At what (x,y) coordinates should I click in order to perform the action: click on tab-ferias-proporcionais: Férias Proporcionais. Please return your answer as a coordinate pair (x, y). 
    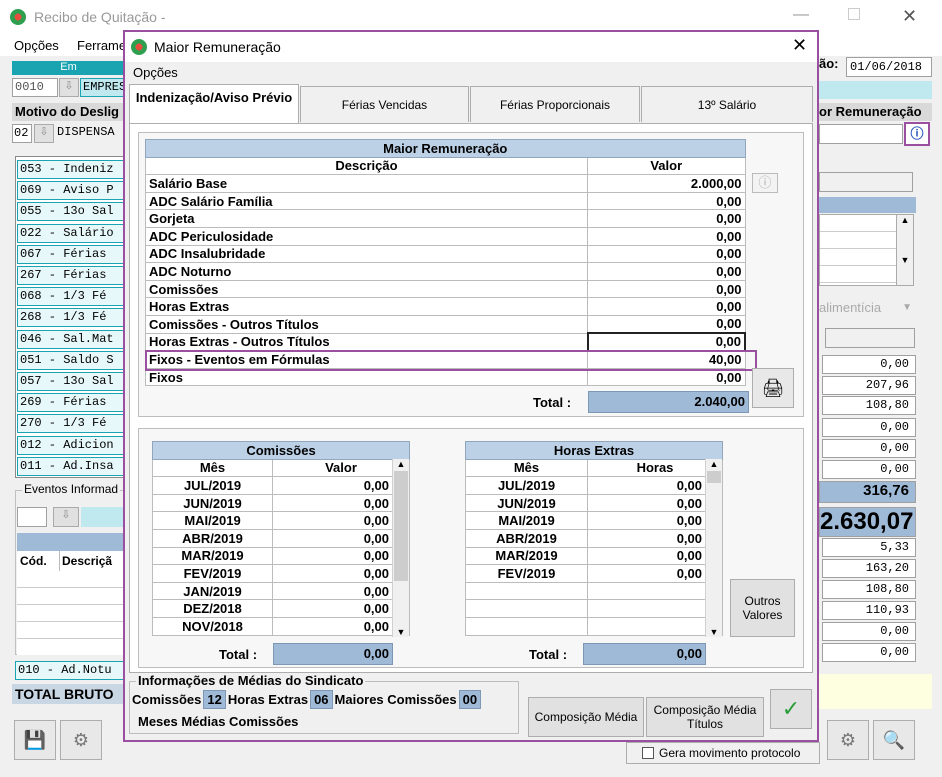
    Looking at the image, I should click on (555, 104).